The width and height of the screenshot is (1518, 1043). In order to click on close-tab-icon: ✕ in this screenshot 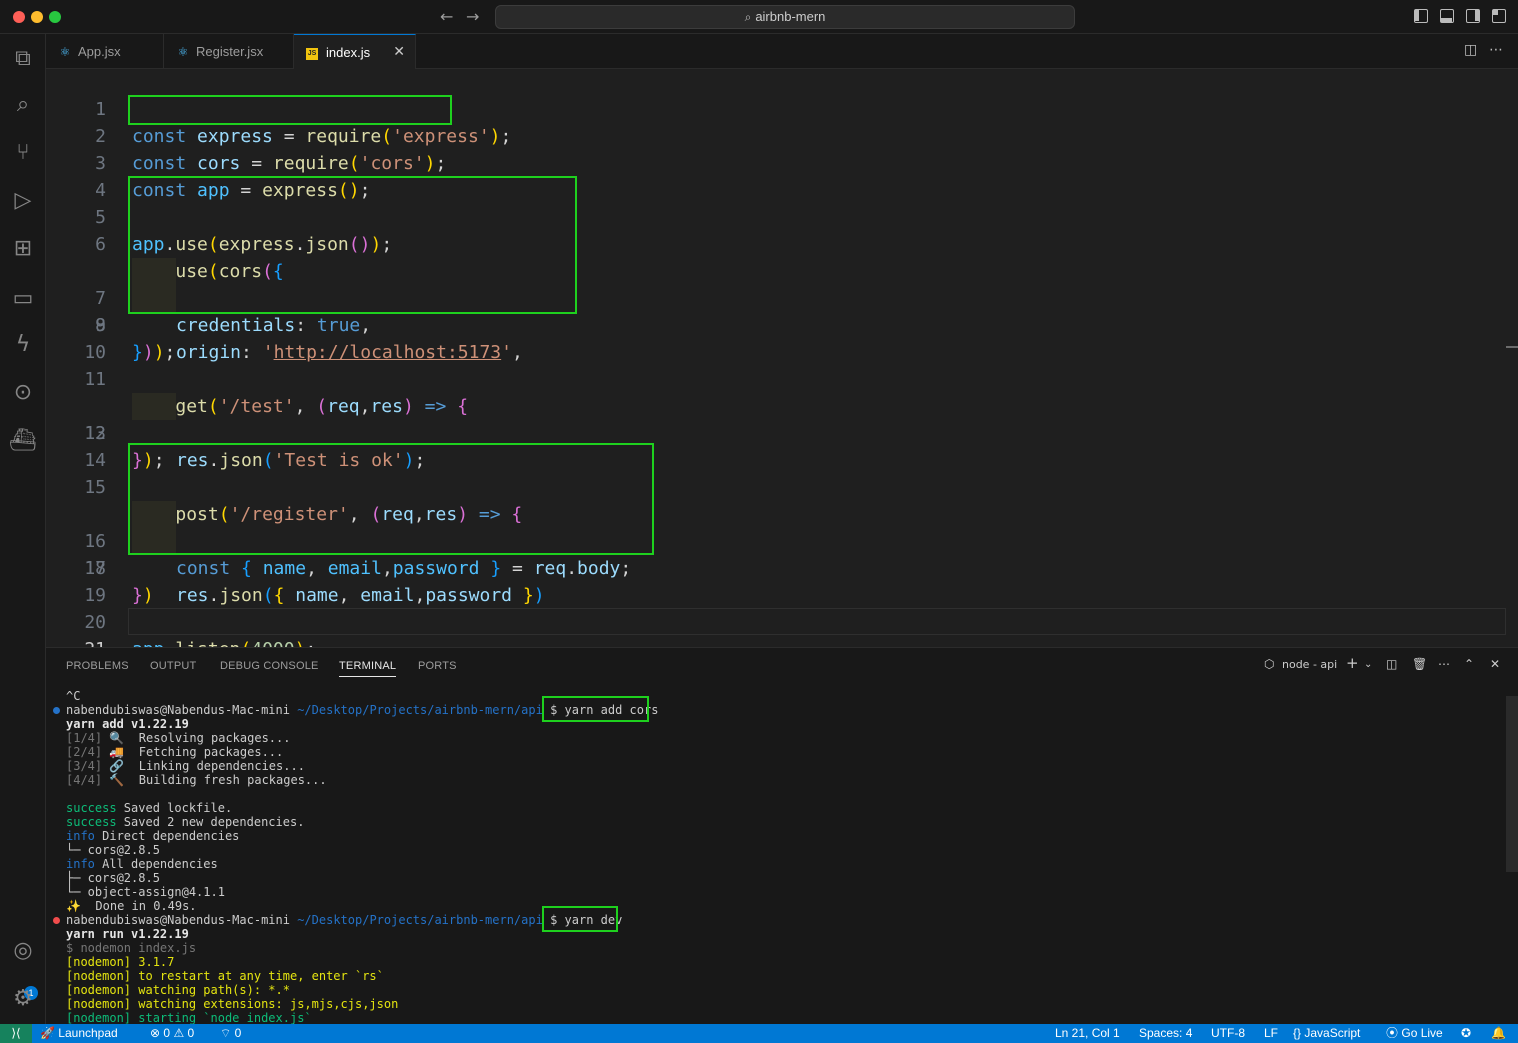, I will do `click(399, 52)`.